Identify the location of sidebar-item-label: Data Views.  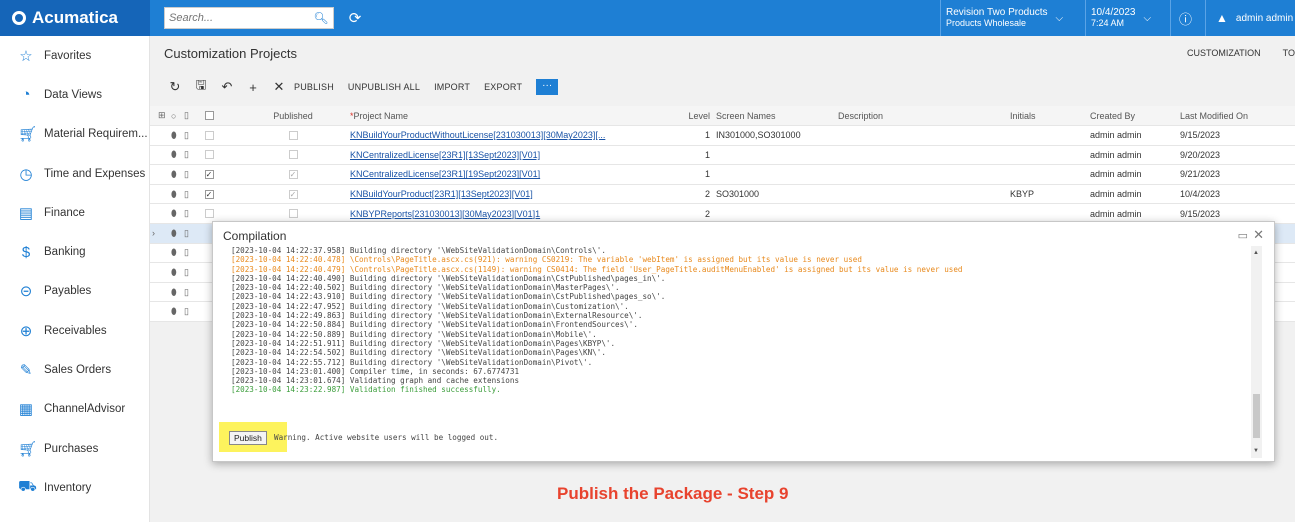
(73, 94).